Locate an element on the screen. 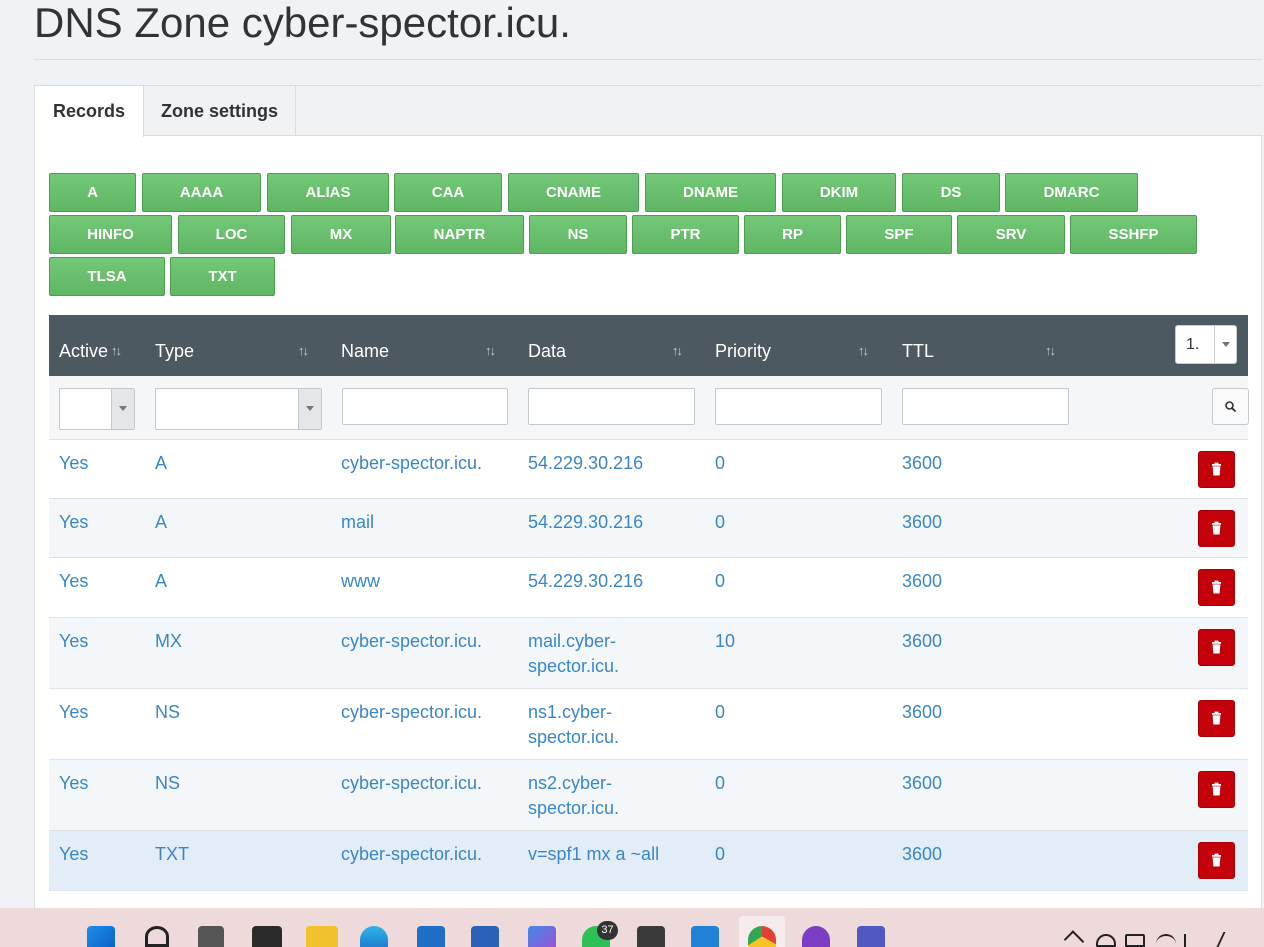  add-record-spf-button: SPF is located at coordinates (899, 234).